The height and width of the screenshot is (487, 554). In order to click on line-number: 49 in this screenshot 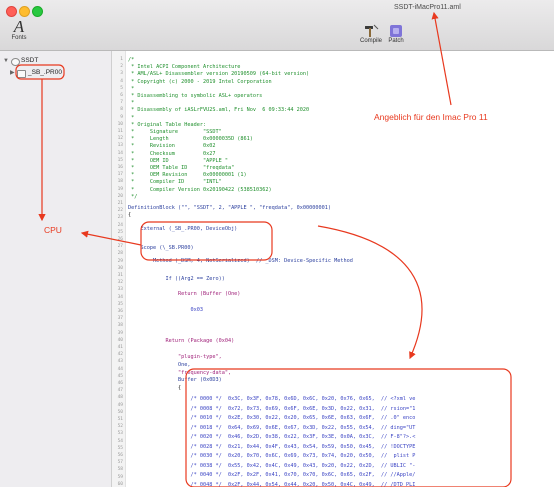, I will do `click(120, 405)`.